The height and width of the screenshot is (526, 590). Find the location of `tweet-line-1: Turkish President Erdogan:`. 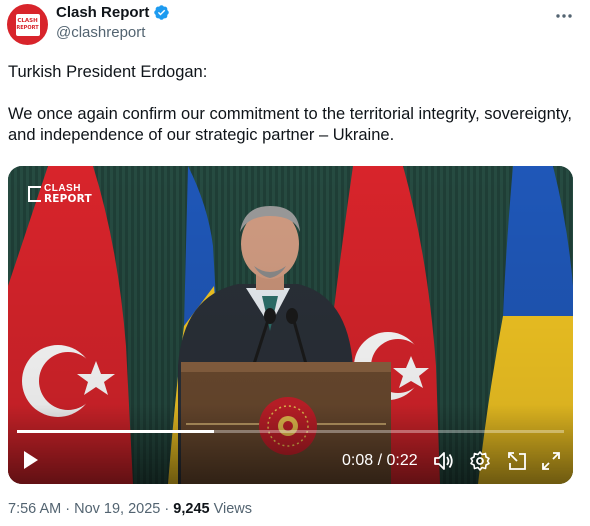

tweet-line-1: Turkish President Erdogan: is located at coordinates (108, 72).